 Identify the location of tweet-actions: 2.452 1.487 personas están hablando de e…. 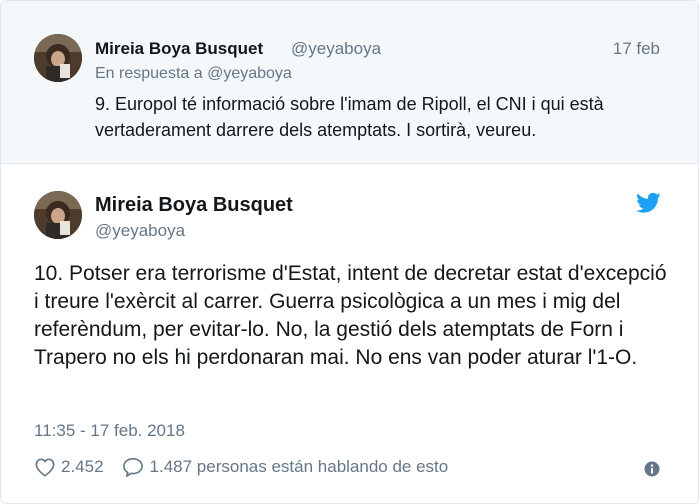
(241, 467).